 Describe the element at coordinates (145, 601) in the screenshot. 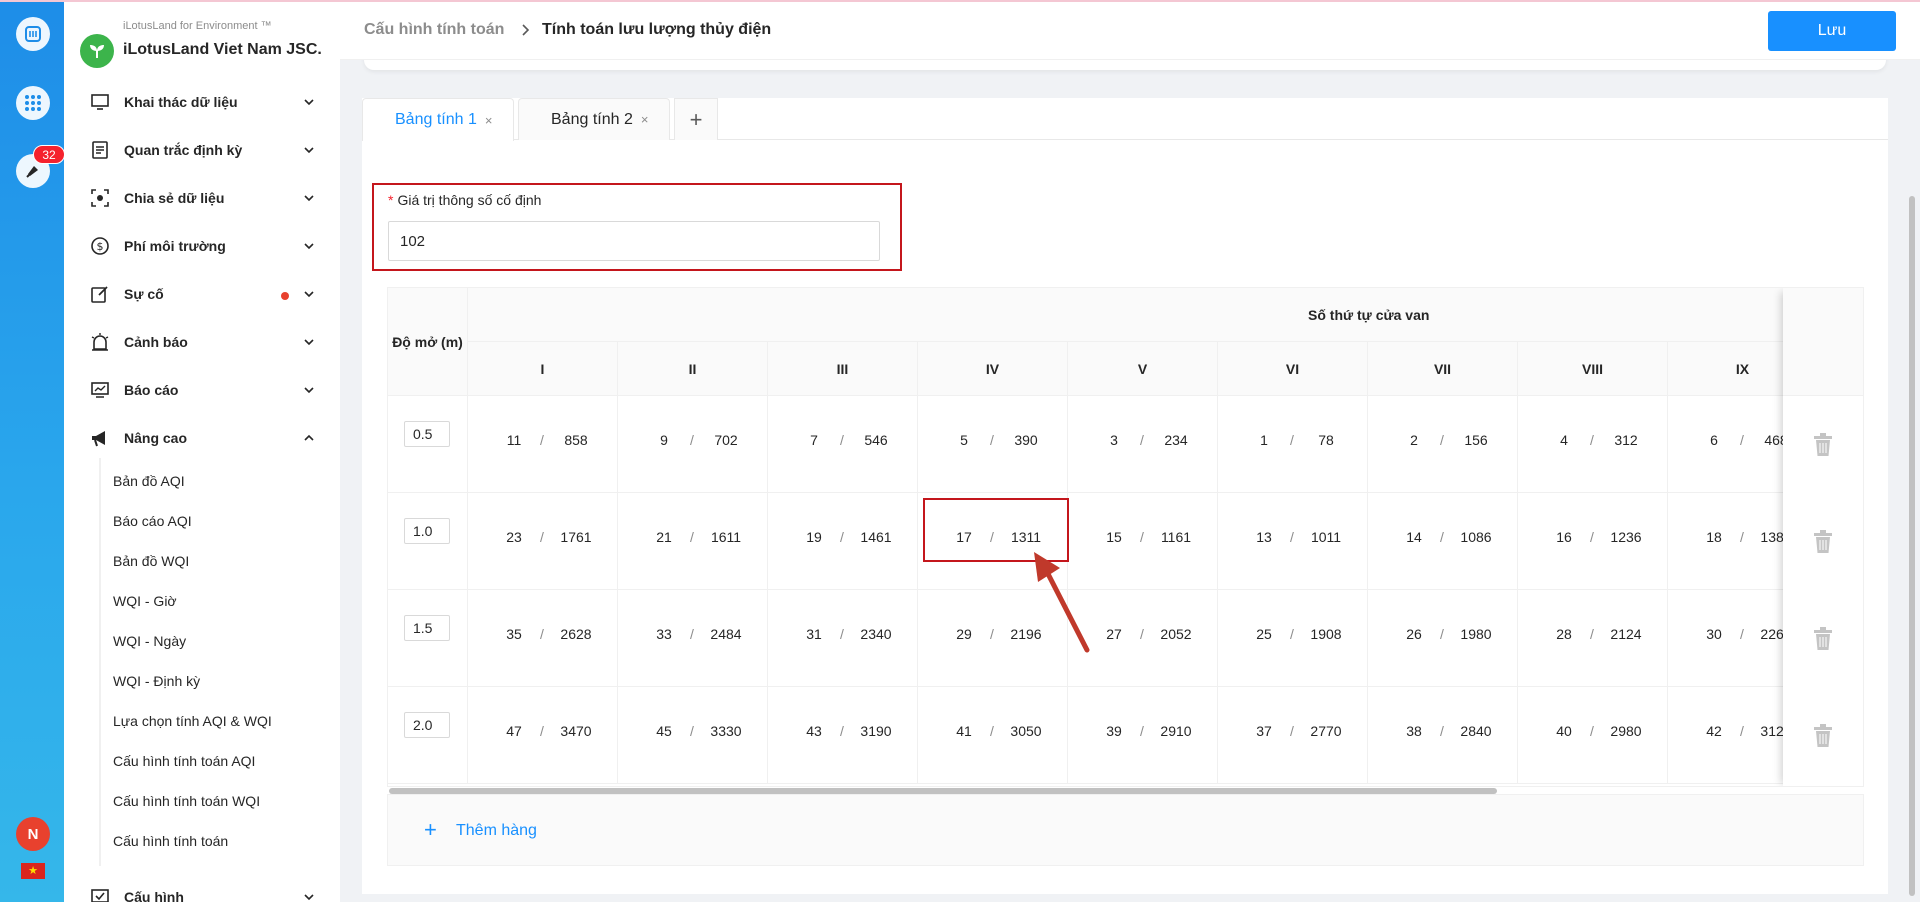

I see `submenu-item: WQI - Giờ` at that location.